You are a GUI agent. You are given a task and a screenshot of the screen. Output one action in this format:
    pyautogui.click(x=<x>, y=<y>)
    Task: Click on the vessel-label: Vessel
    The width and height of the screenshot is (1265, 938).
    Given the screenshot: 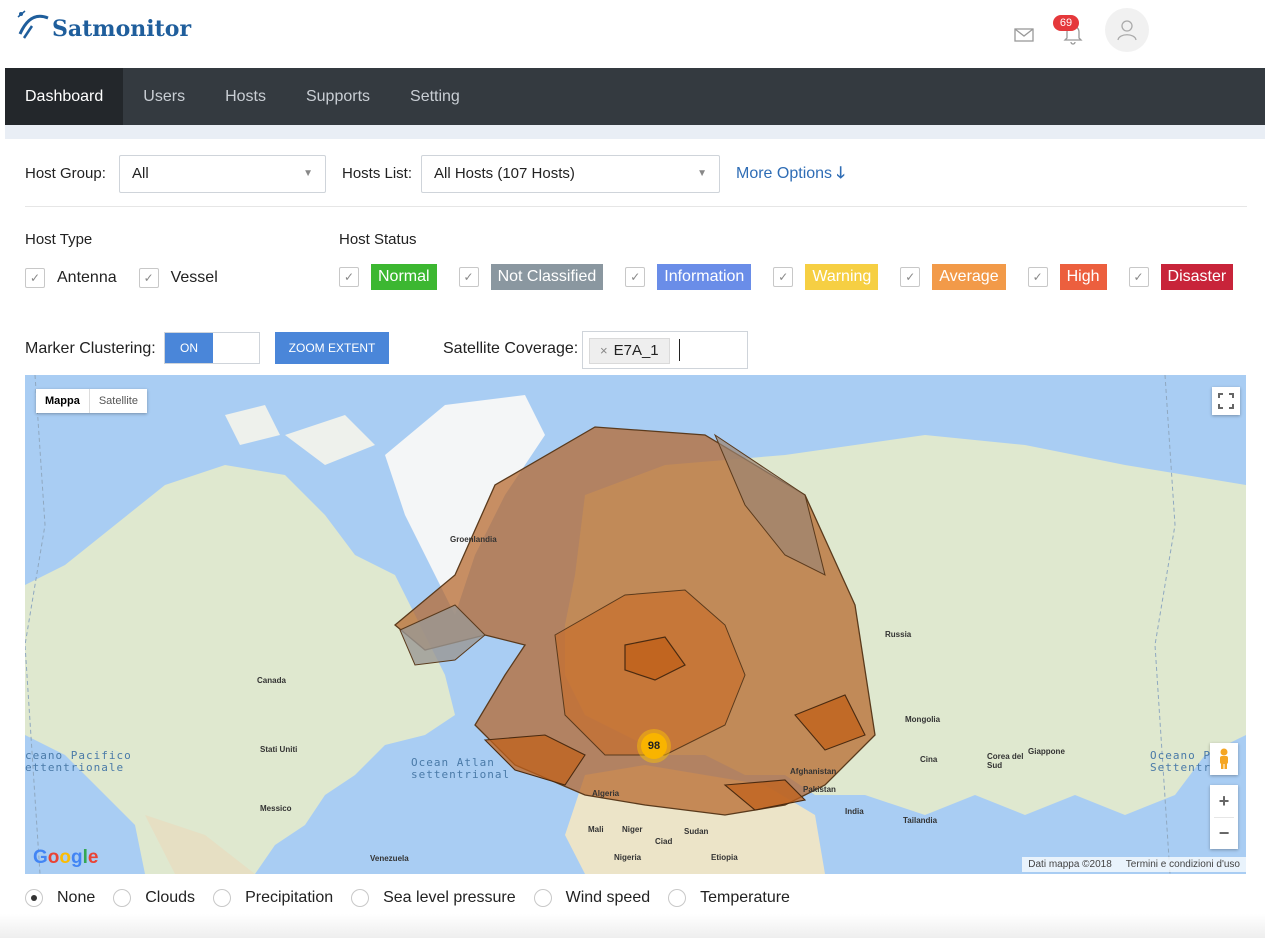 What is the action you would take?
    pyautogui.click(x=194, y=277)
    